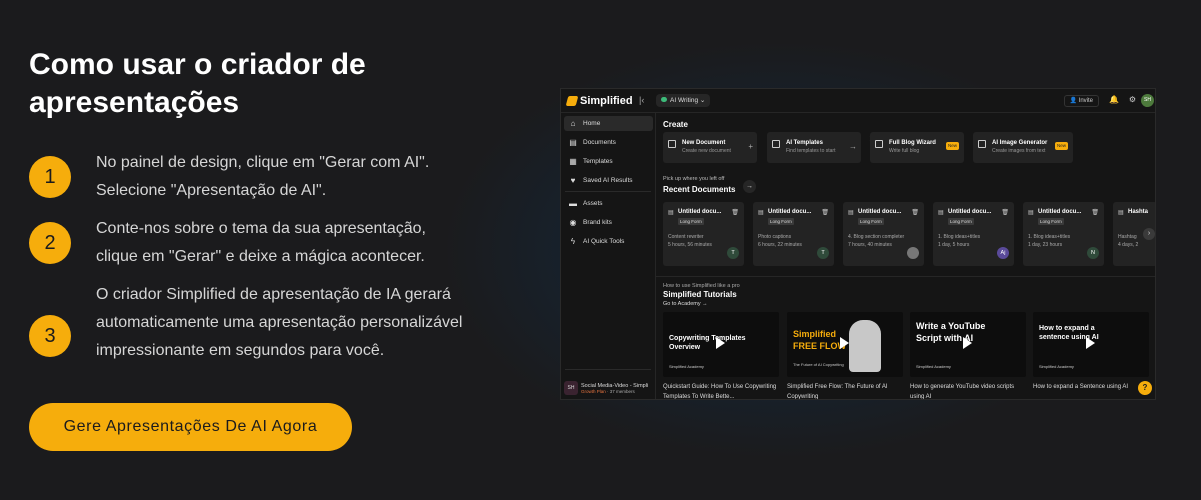 This screenshot has width=1201, height=500. I want to click on video-thumb-subtitle: The Future of AI Copywriting, so click(818, 364).